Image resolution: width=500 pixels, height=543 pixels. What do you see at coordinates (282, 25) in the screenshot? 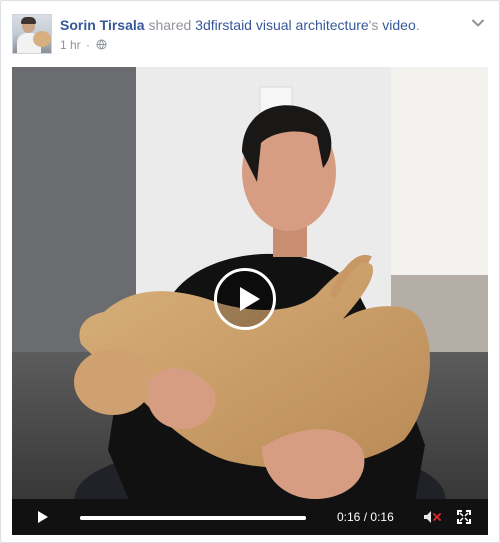
I see `source-page-link: 3dfirstaid visual architecture` at bounding box center [282, 25].